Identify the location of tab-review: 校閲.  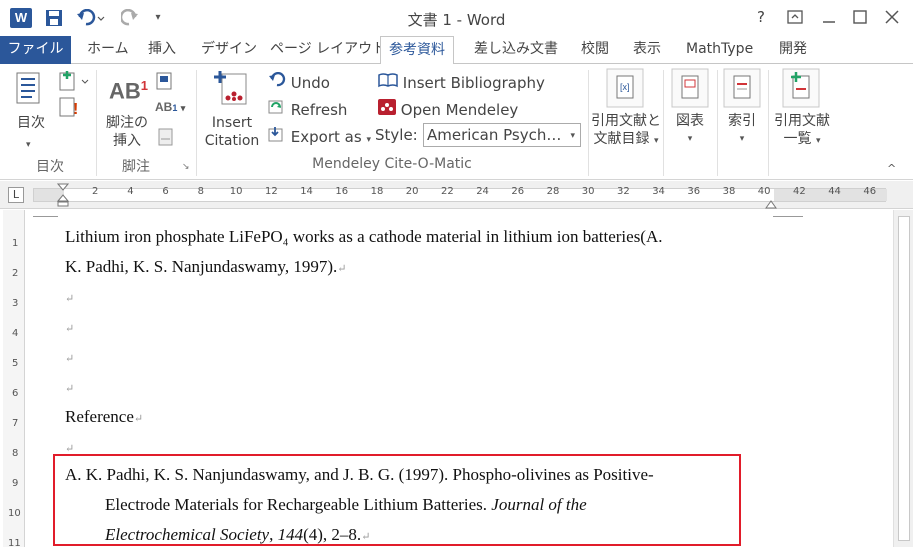
(595, 50).